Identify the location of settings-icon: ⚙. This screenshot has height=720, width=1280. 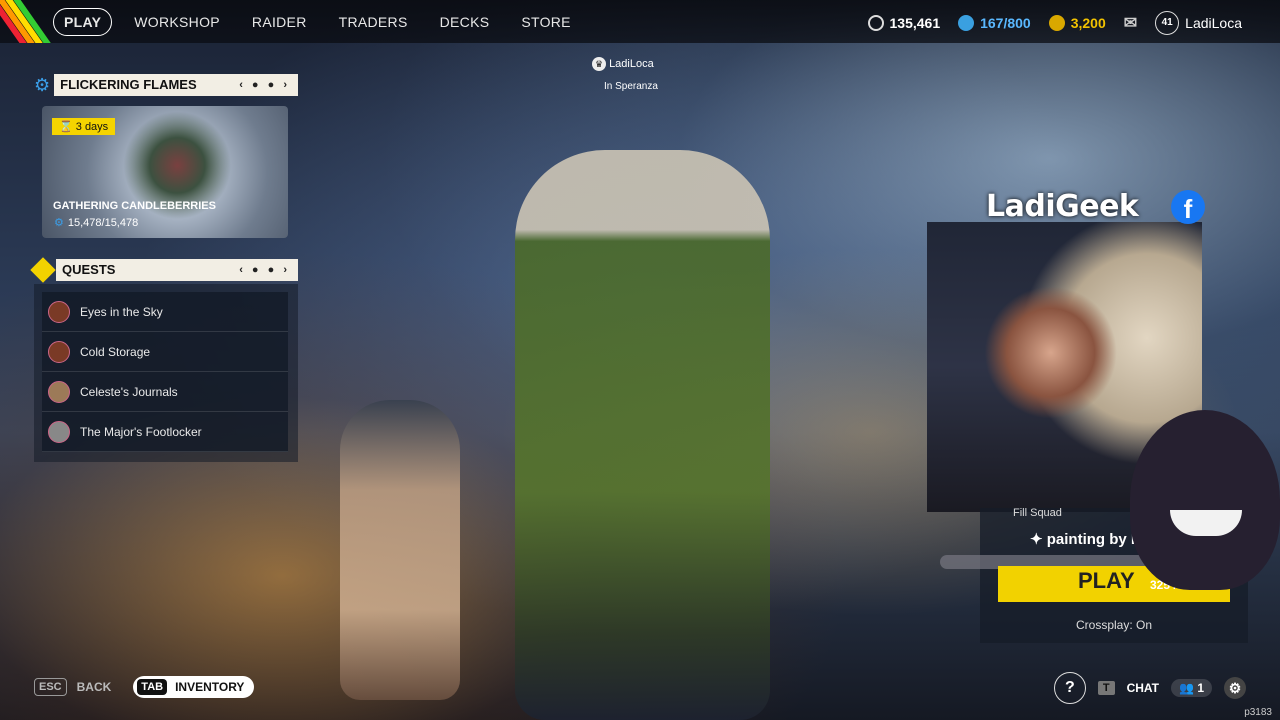
(1235, 688).